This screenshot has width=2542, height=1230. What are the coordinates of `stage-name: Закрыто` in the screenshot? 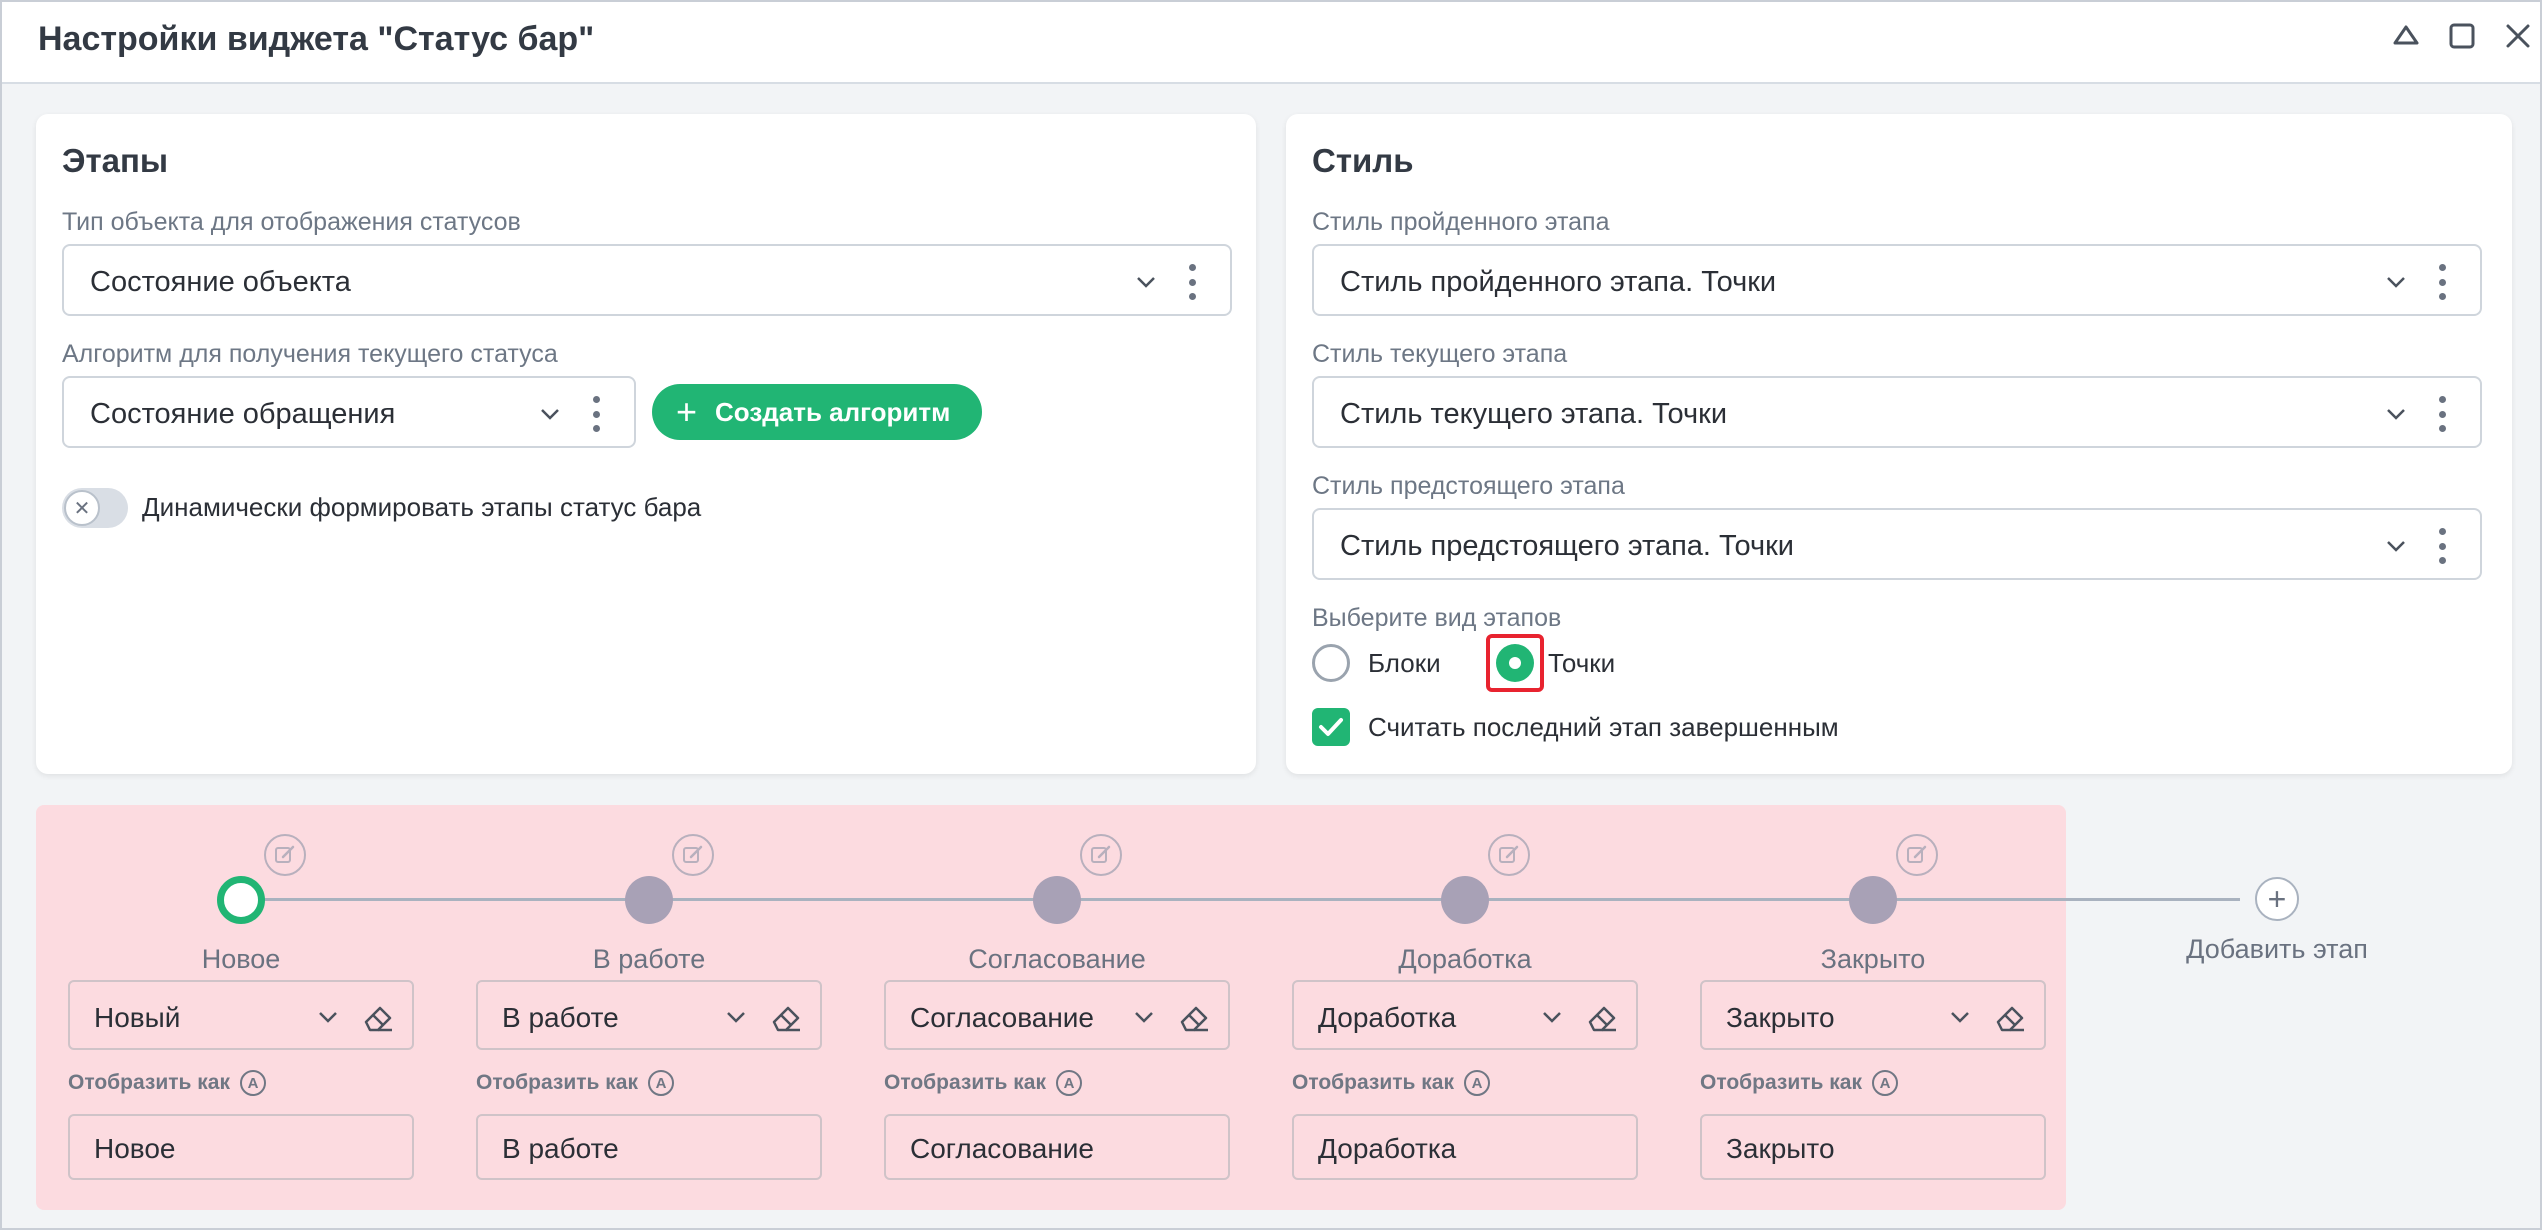 It's located at (1873, 959).